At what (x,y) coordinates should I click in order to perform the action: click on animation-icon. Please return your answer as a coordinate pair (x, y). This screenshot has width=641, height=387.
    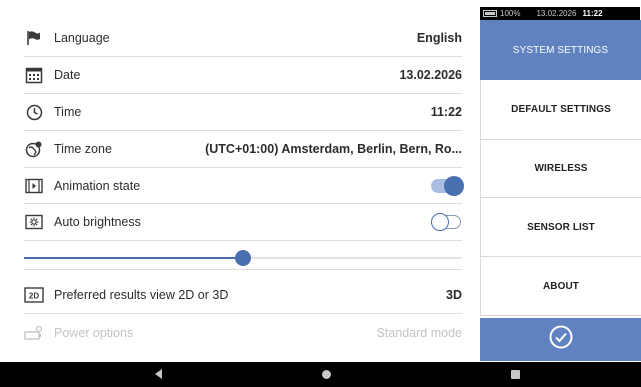
    Looking at the image, I should click on (34, 186).